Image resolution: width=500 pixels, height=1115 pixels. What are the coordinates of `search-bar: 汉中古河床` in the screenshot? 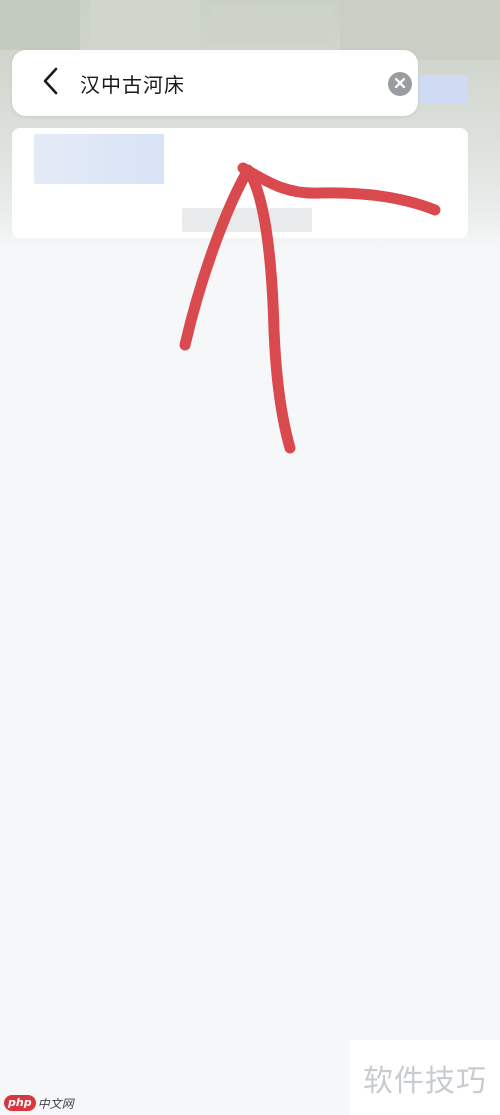 It's located at (215, 83).